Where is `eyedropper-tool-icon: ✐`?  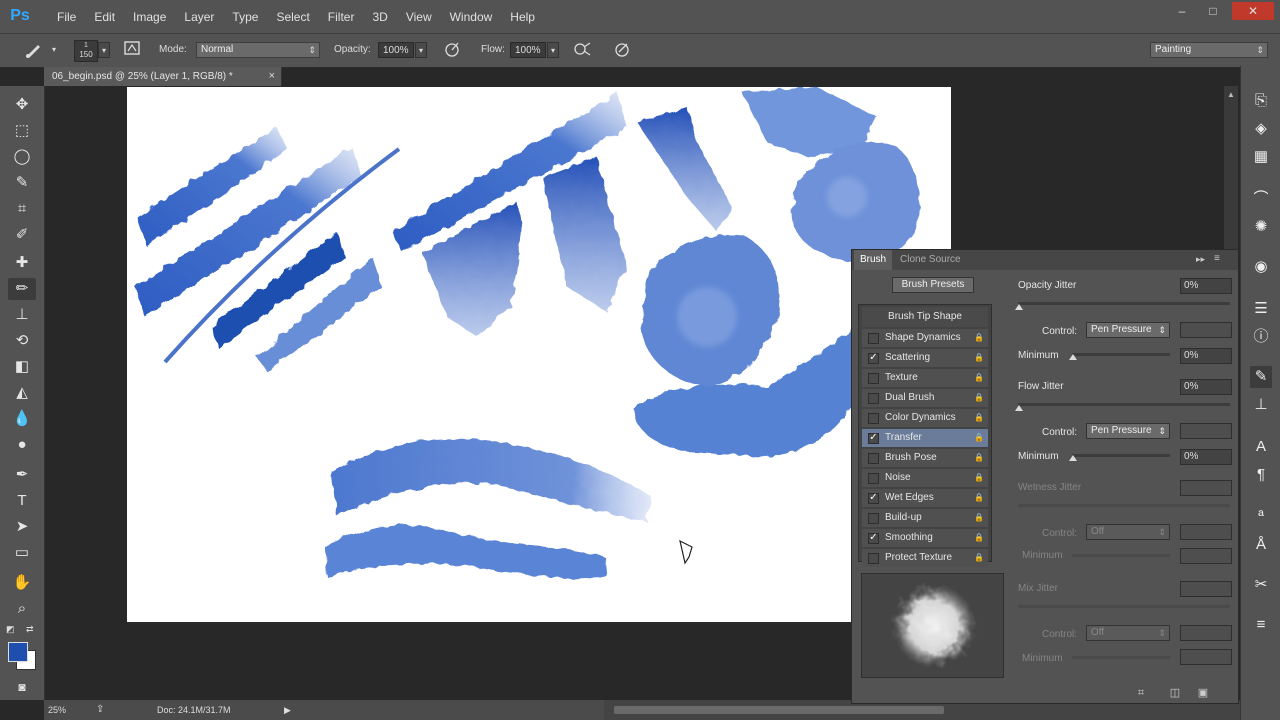
eyedropper-tool-icon: ✐ is located at coordinates (22, 235).